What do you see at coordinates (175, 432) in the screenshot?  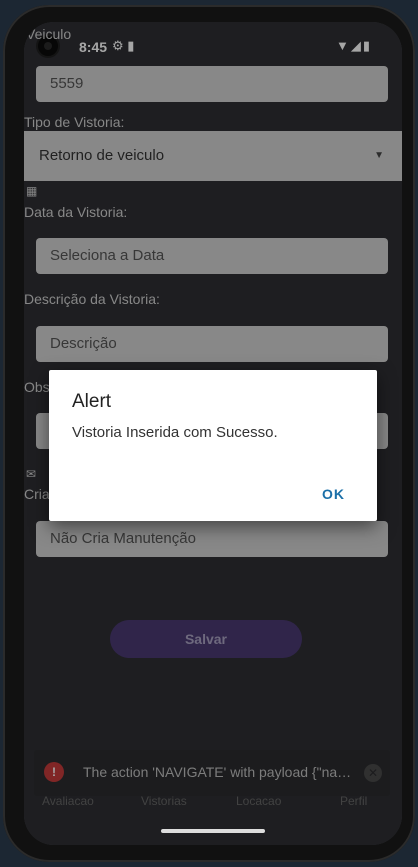 I see `dialog-message: Vistoria Inserida com Sucesso.` at bounding box center [175, 432].